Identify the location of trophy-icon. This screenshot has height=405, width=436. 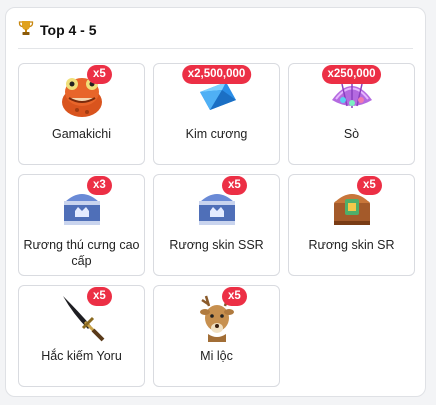
(26, 29).